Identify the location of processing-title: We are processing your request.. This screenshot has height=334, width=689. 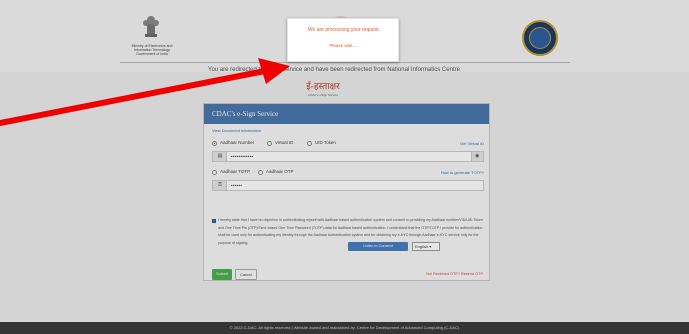
(344, 30).